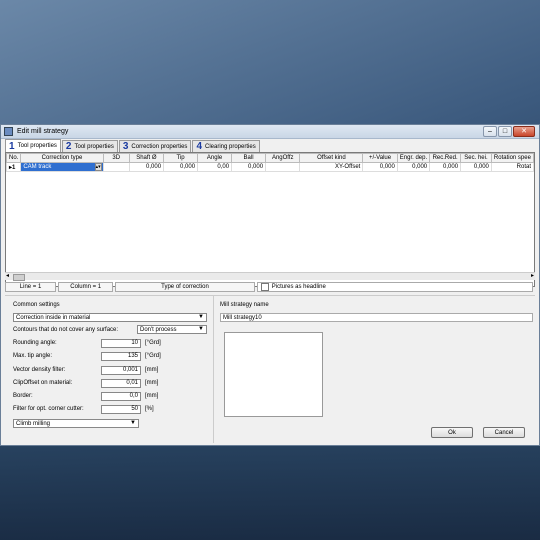 This screenshot has width=540, height=540. I want to click on status-line: Line = 1, so click(31, 287).